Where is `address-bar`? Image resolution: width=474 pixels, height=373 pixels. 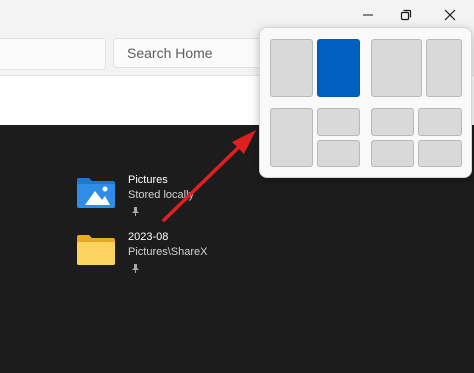
address-bar is located at coordinates (53, 54).